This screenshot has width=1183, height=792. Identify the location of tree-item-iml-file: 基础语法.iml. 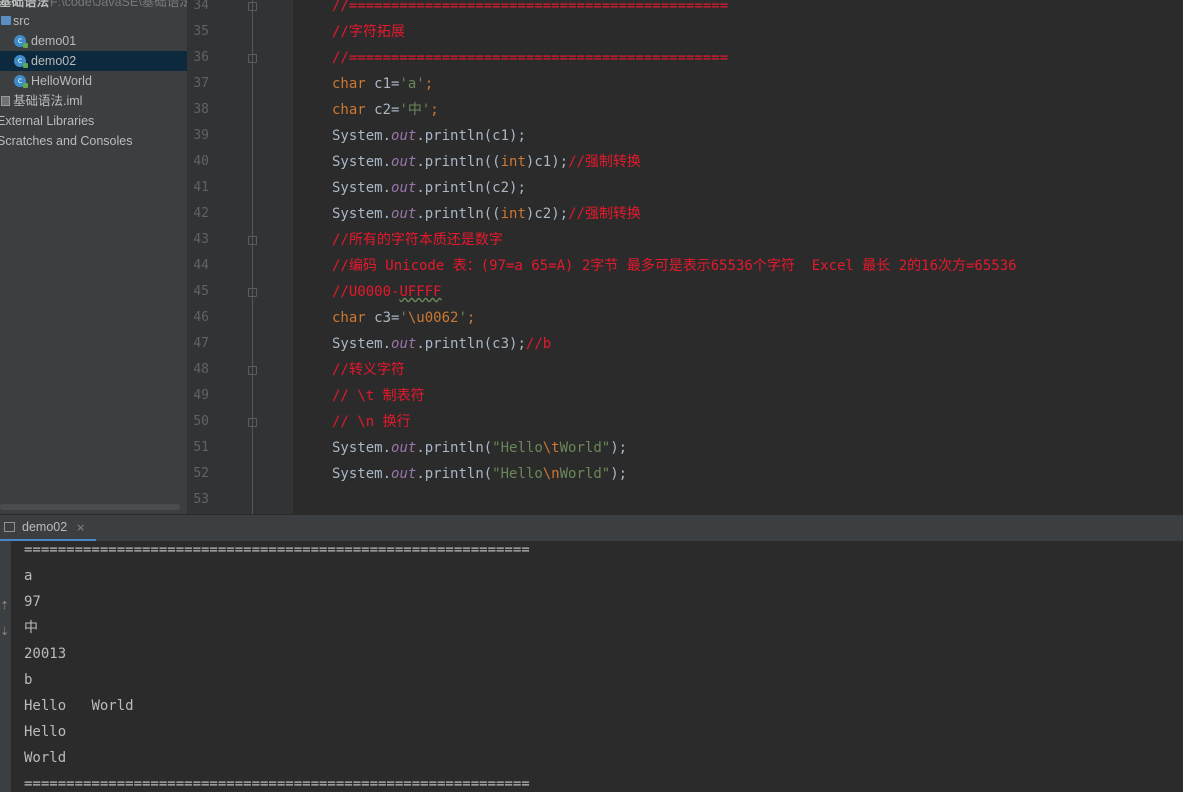
(93, 101).